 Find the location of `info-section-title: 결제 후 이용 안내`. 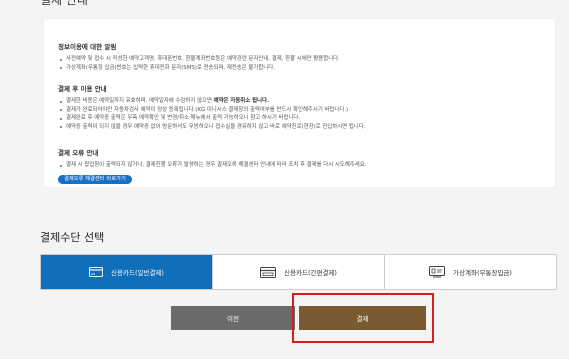

info-section-title: 결제 후 이용 안내 is located at coordinates (82, 89).